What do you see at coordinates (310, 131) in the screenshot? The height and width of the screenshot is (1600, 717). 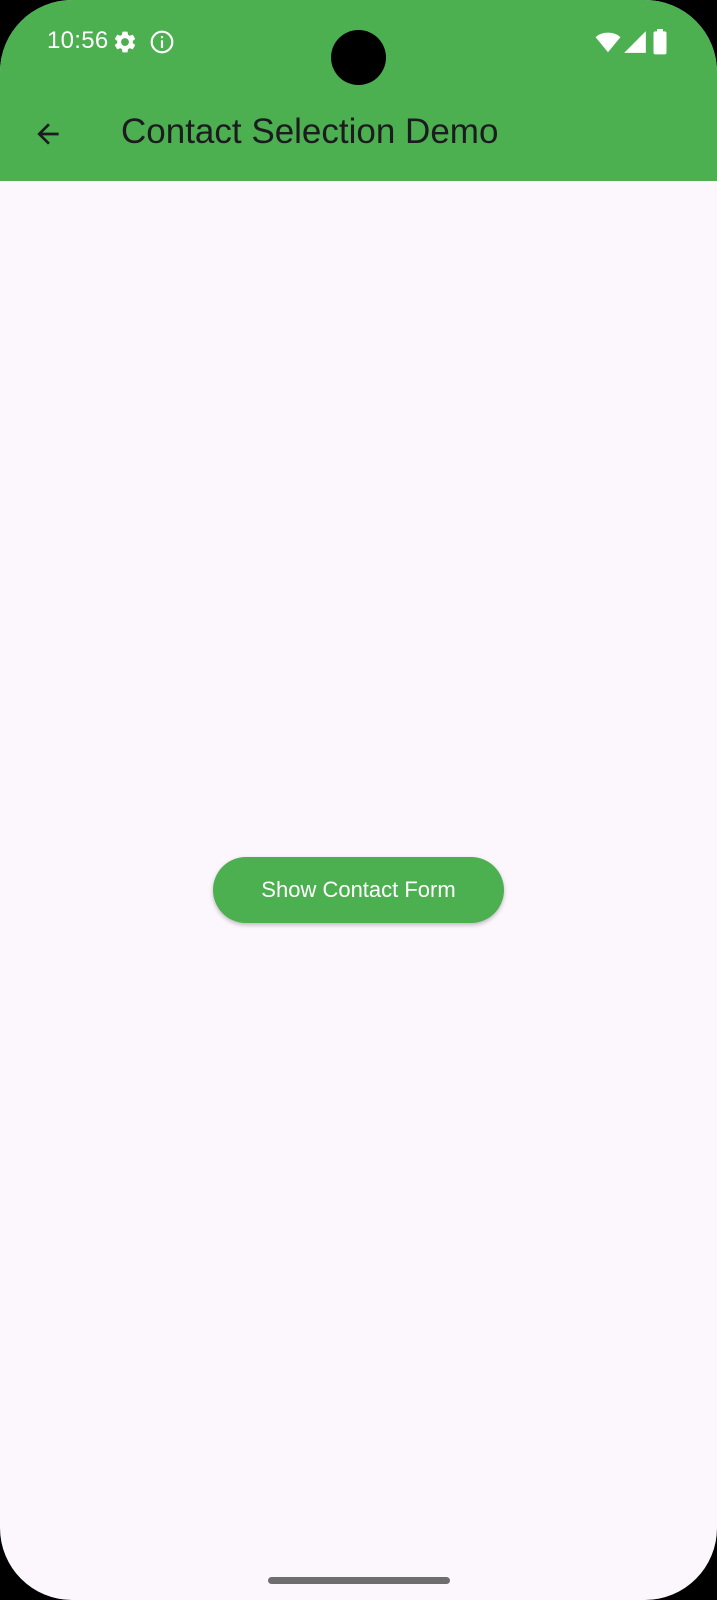 I see `app-title: Contact Selection Demo` at bounding box center [310, 131].